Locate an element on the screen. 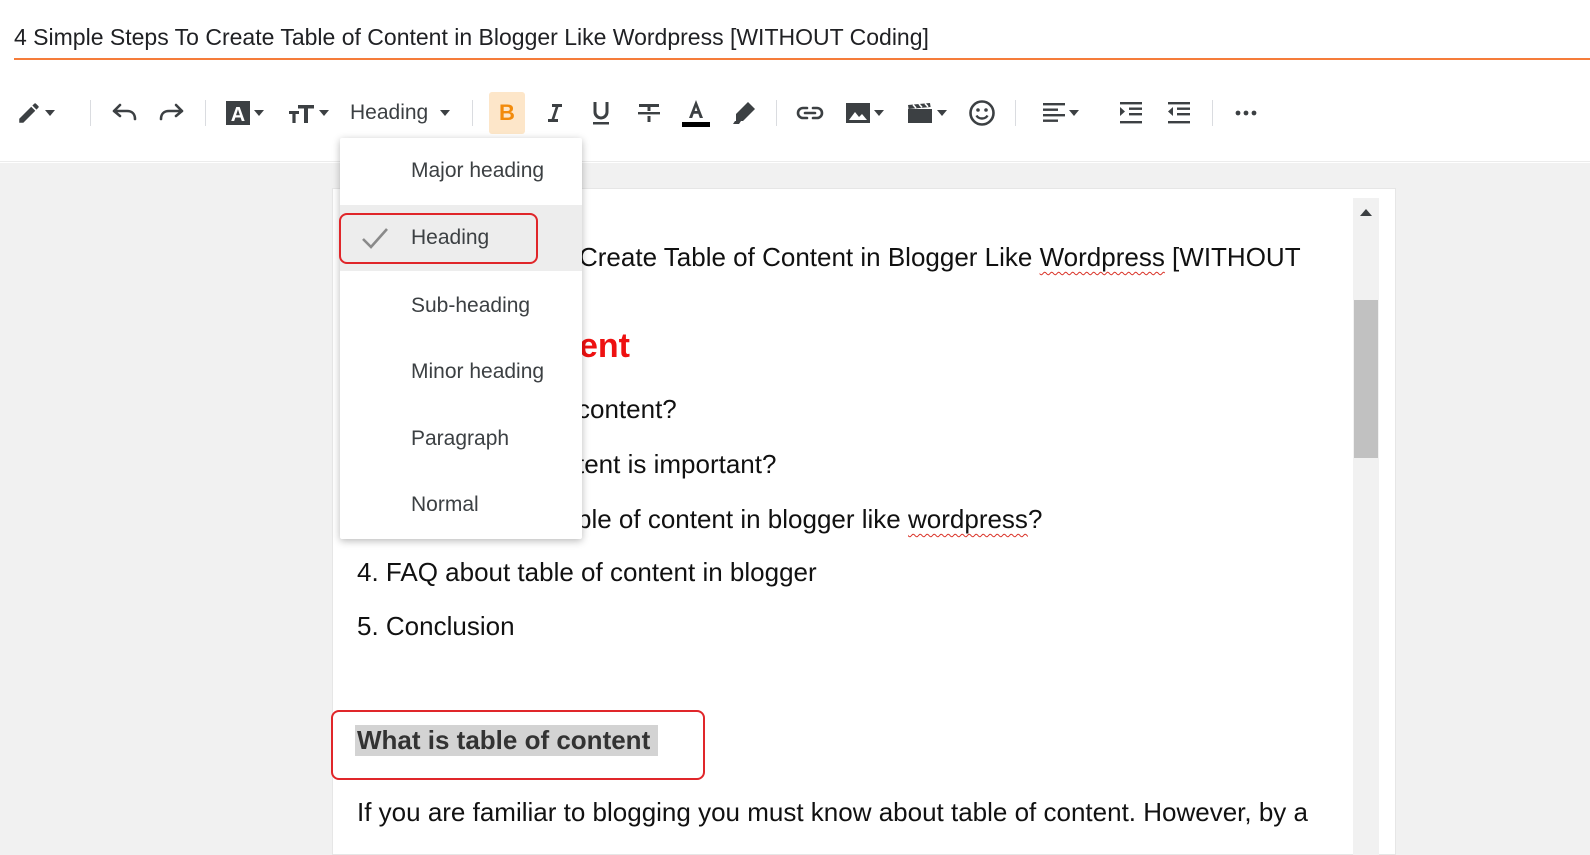 The width and height of the screenshot is (1590, 855). strikethrough-button is located at coordinates (649, 113).